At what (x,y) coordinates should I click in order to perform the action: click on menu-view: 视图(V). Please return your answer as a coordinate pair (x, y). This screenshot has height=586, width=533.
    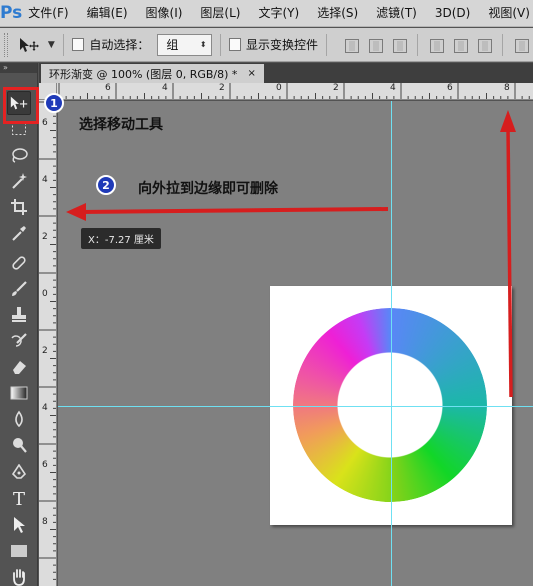
    Looking at the image, I should click on (506, 13).